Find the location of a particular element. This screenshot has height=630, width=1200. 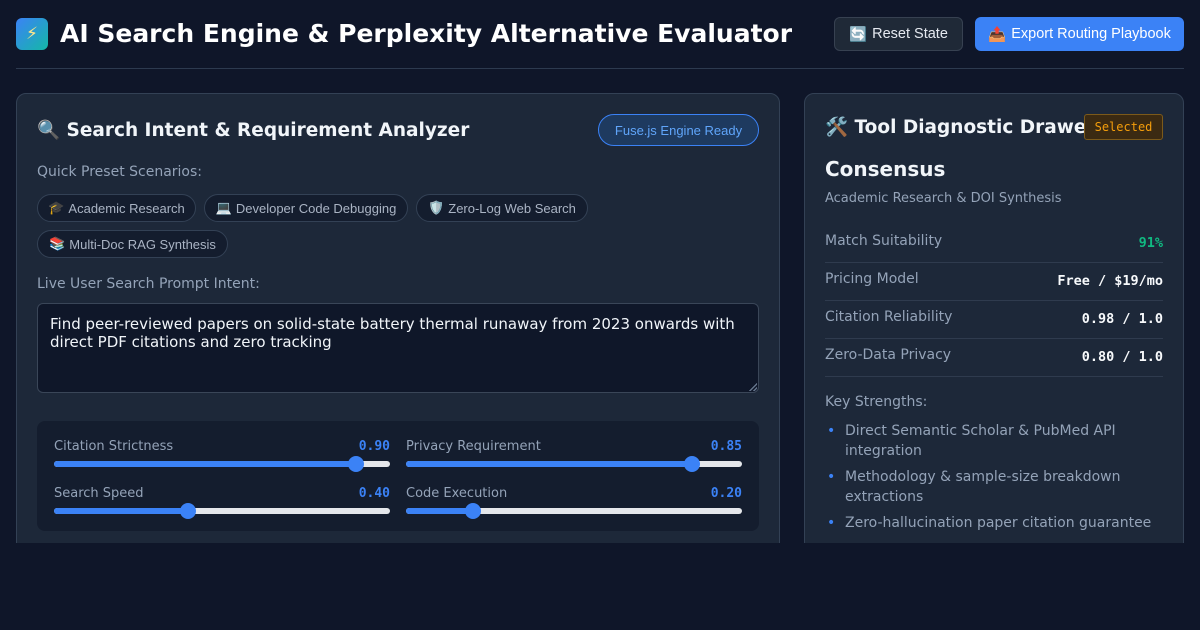

strengths-label: Key Strengths: is located at coordinates (876, 402).